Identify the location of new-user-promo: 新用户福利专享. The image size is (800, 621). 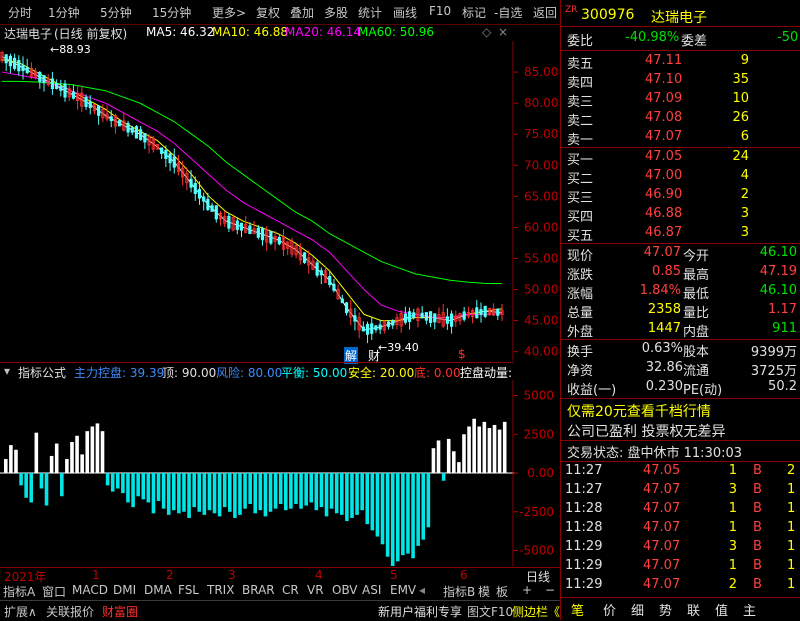
(420, 611).